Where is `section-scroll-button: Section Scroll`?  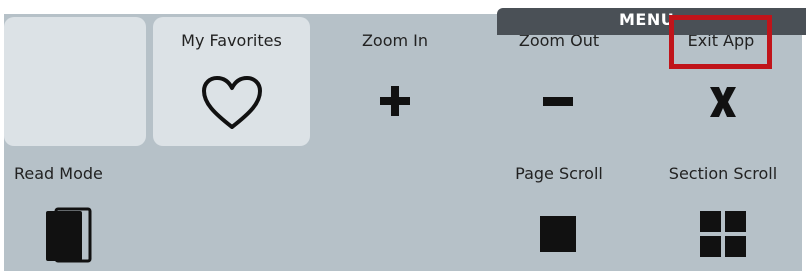 section-scroll-button: Section Scroll is located at coordinates (723, 213).